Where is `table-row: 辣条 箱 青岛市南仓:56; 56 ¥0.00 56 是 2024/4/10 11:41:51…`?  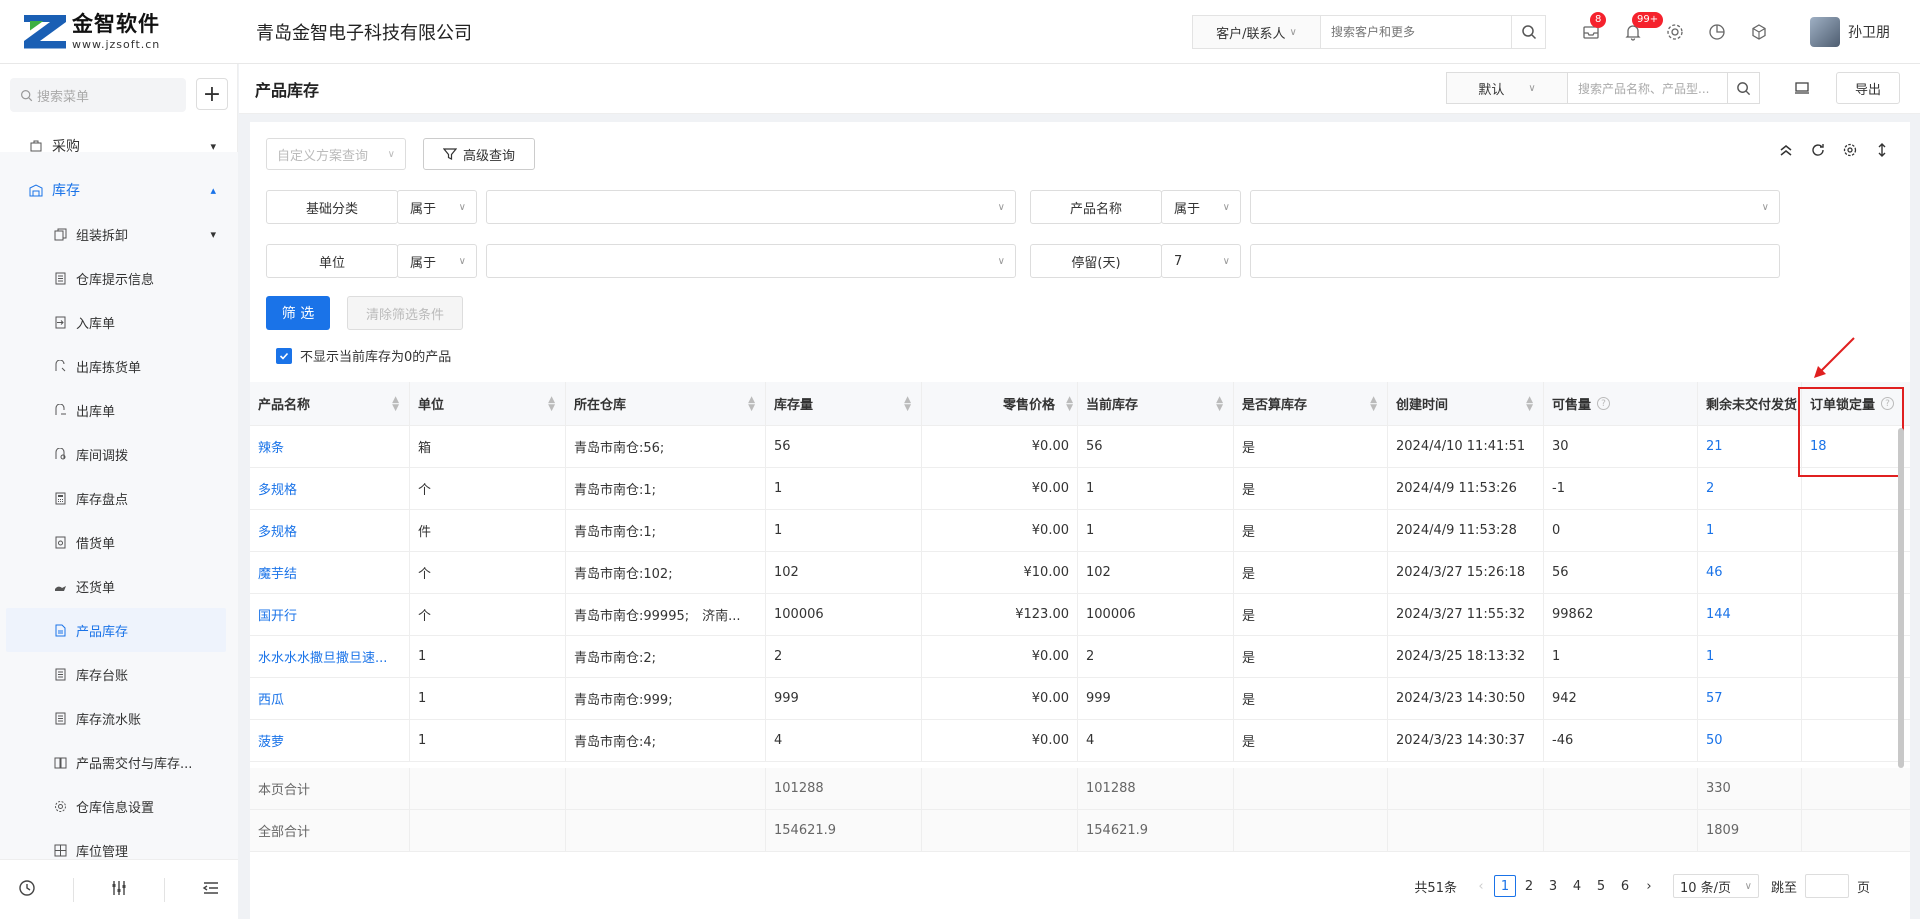 table-row: 辣条 箱 青岛市南仓:56; 56 ¥0.00 56 是 2024/4/10 11:41:51… is located at coordinates (1080, 447).